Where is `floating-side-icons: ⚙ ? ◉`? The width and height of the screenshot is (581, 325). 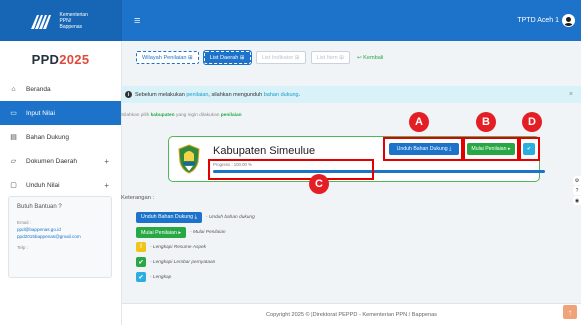
floating-side-icons: ⚙ ? ◉ is located at coordinates (577, 191).